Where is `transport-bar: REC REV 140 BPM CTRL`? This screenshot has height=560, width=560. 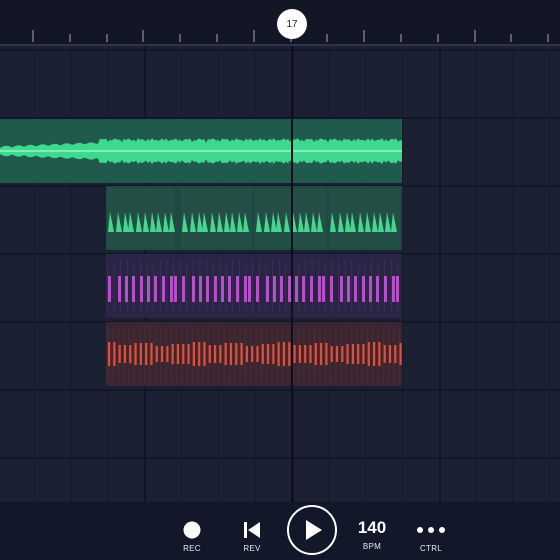 transport-bar: REC REV 140 BPM CTRL is located at coordinates (280, 531).